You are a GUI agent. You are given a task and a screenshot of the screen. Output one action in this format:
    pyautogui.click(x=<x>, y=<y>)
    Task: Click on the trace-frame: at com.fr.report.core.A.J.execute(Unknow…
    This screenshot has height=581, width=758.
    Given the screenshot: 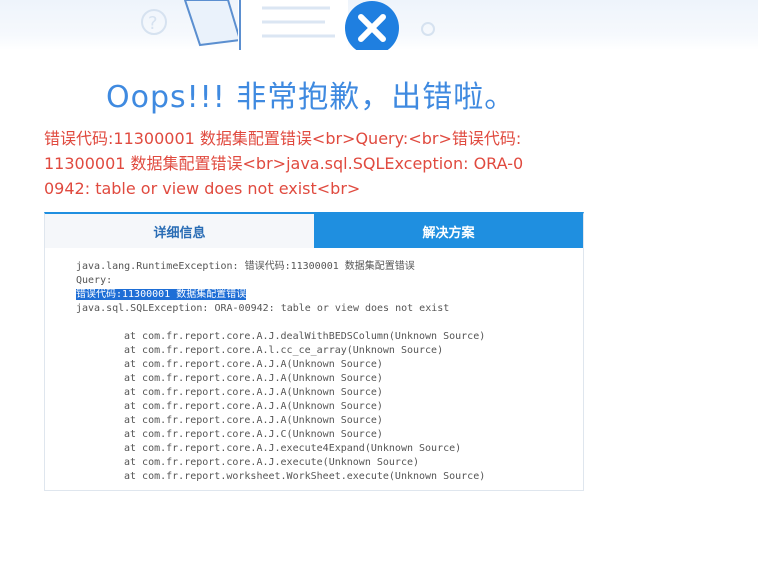 What is the action you would take?
    pyautogui.click(x=272, y=462)
    